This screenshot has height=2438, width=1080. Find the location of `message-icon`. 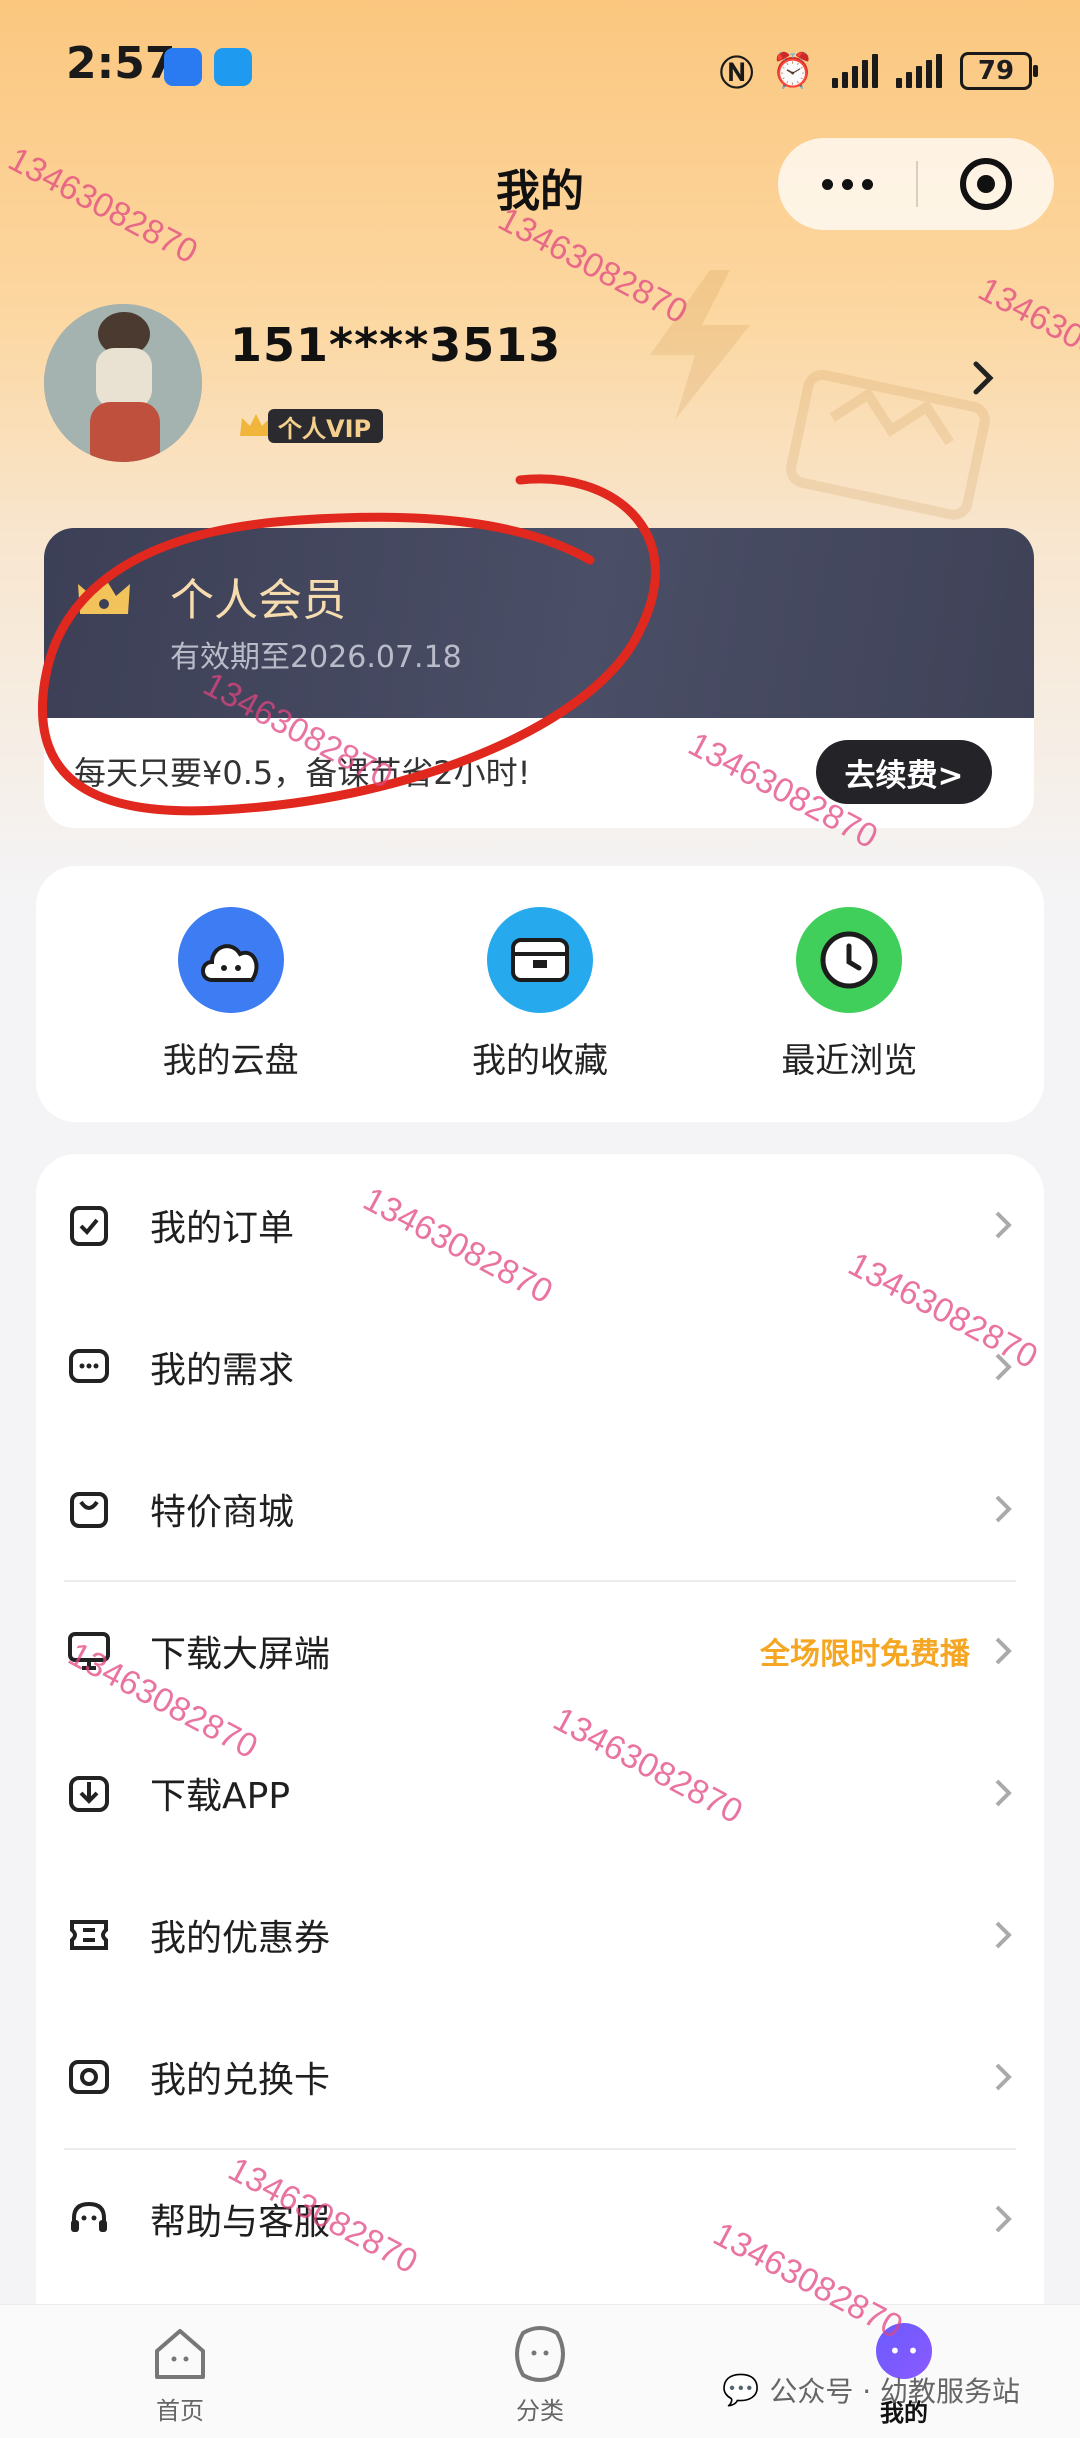

message-icon is located at coordinates (89, 1366).